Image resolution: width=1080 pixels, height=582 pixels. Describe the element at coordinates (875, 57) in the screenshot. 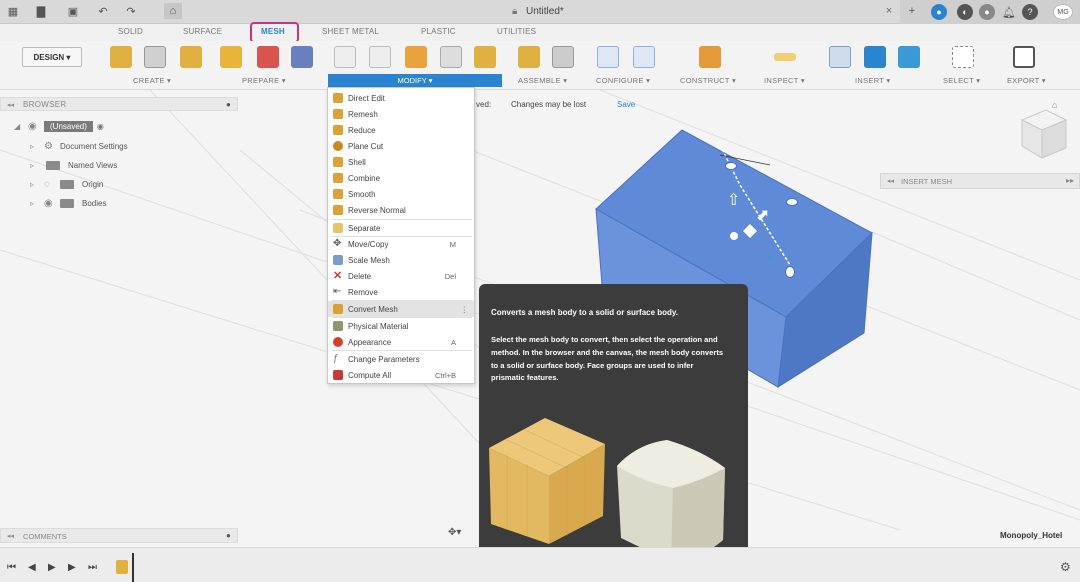

I see `insert-mesh-icon` at that location.